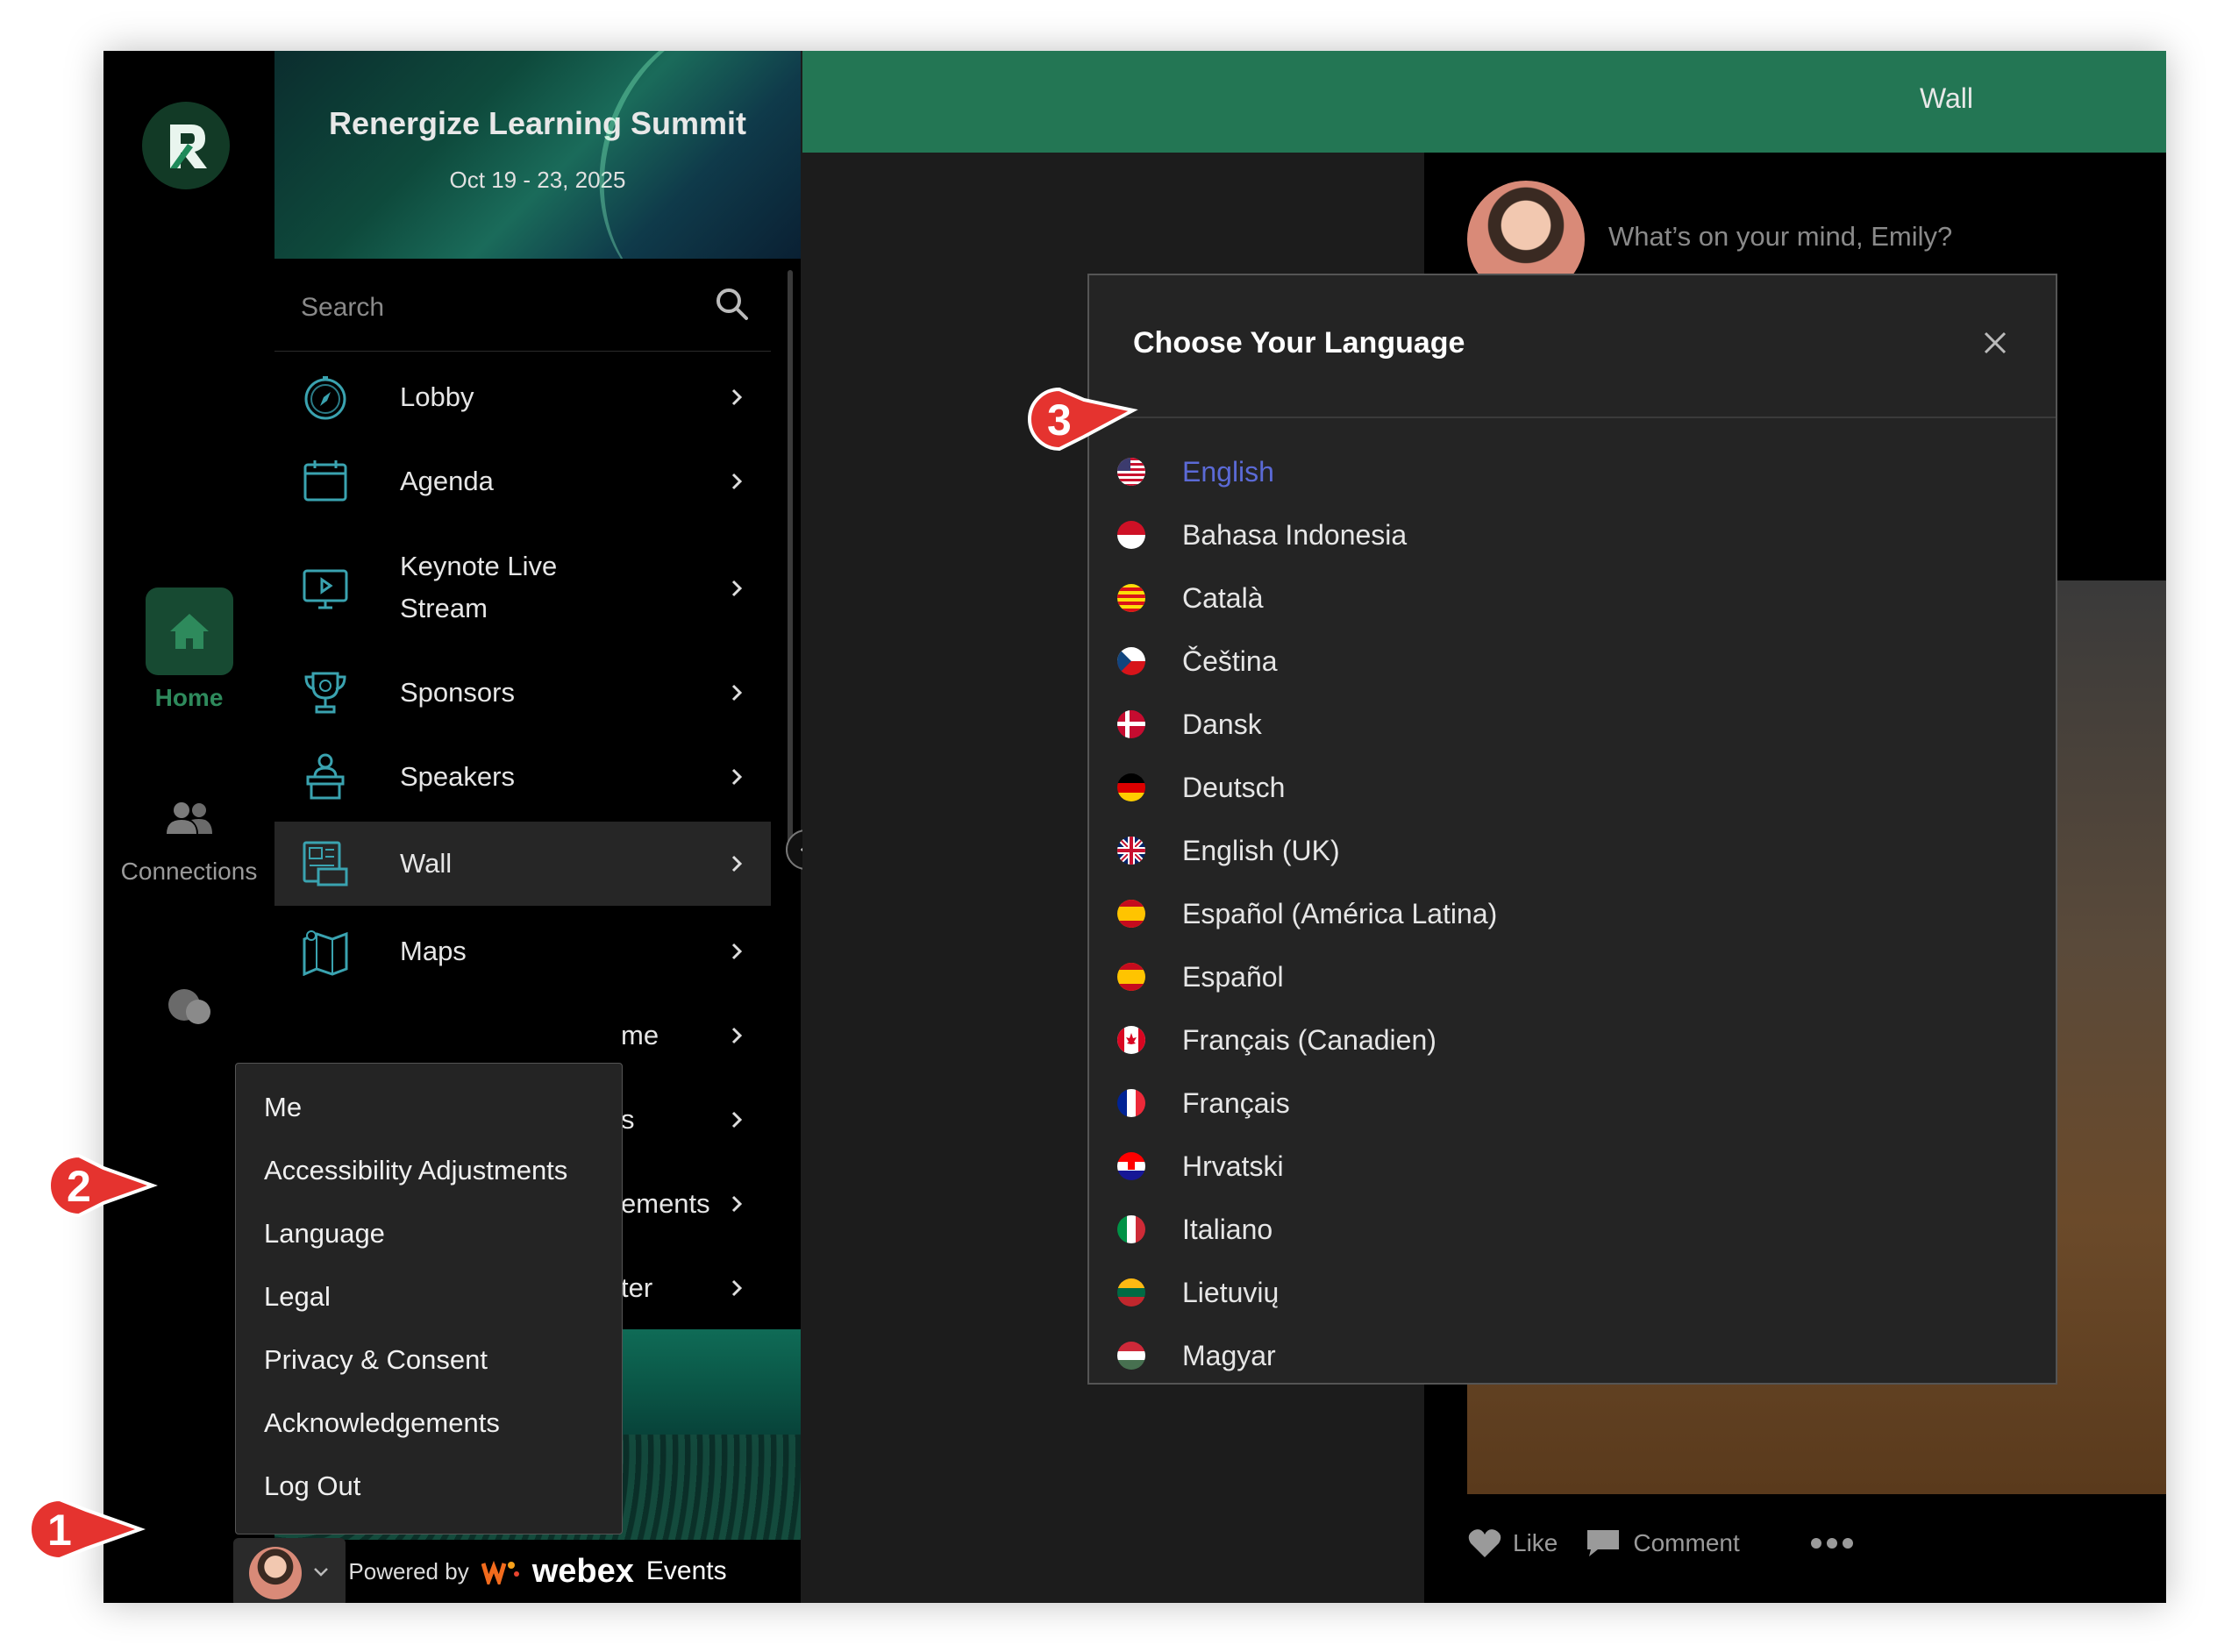  I want to click on search-icon, so click(732, 306).